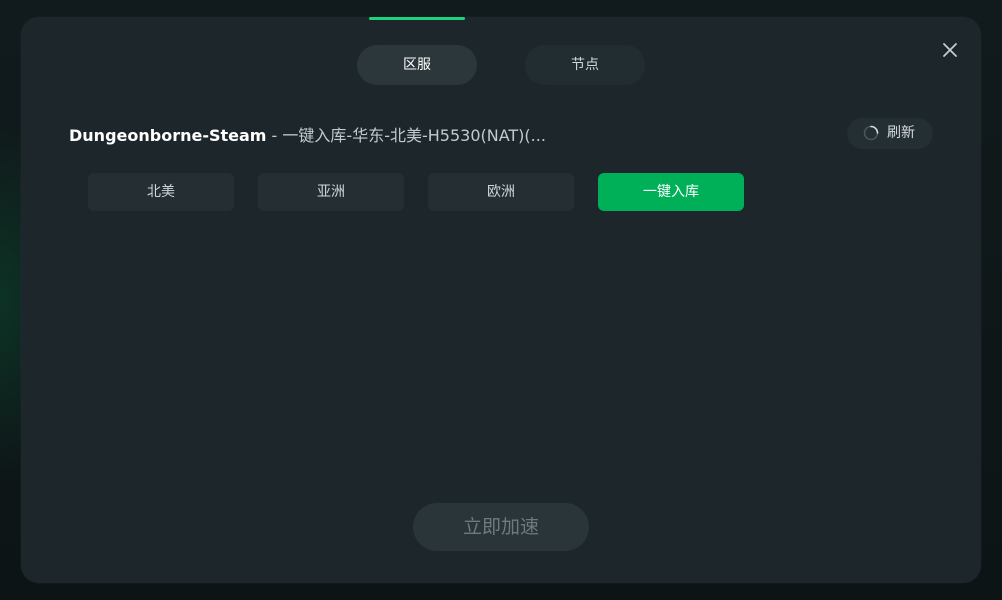 This screenshot has width=1002, height=600. Describe the element at coordinates (585, 65) in the screenshot. I see `tab-node: 节点` at that location.